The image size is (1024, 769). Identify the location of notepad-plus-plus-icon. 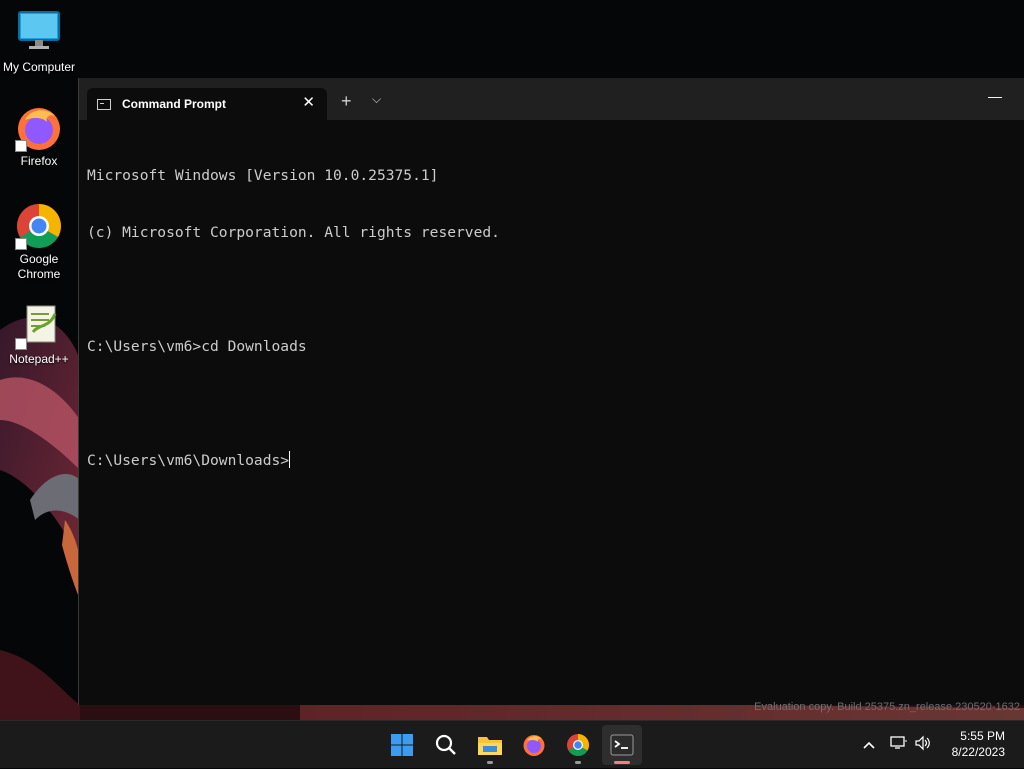
(39, 326).